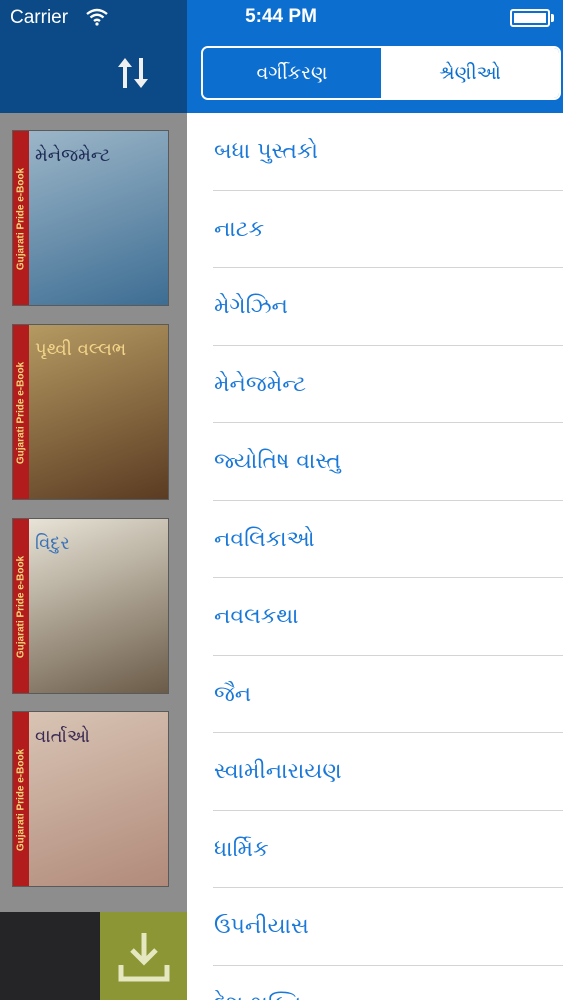  Describe the element at coordinates (52, 543) in the screenshot. I see `cover-title: વિદુર` at that location.